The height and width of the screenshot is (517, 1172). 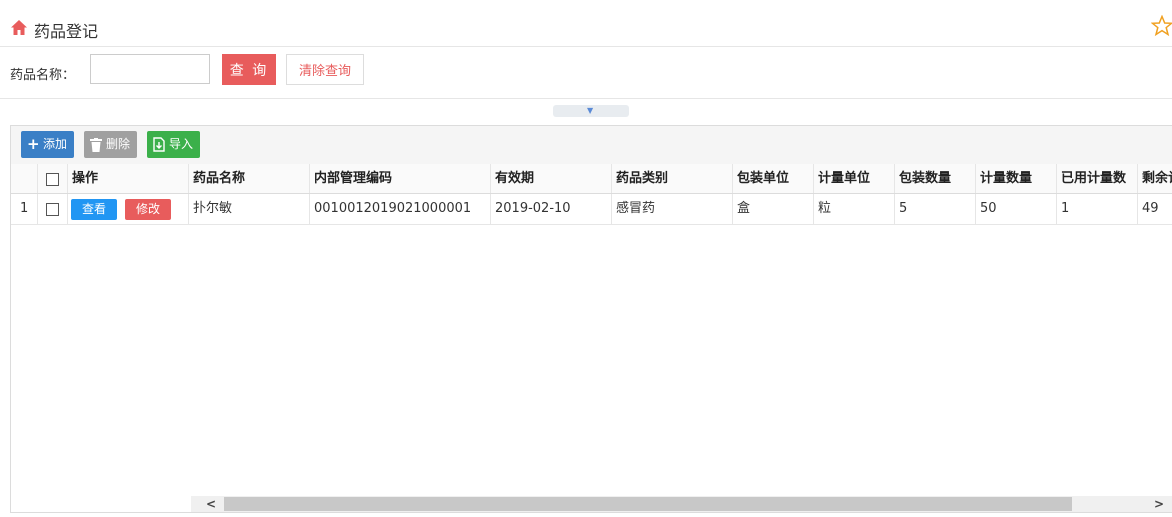 I want to click on scrollbar-thumb, so click(x=648, y=504).